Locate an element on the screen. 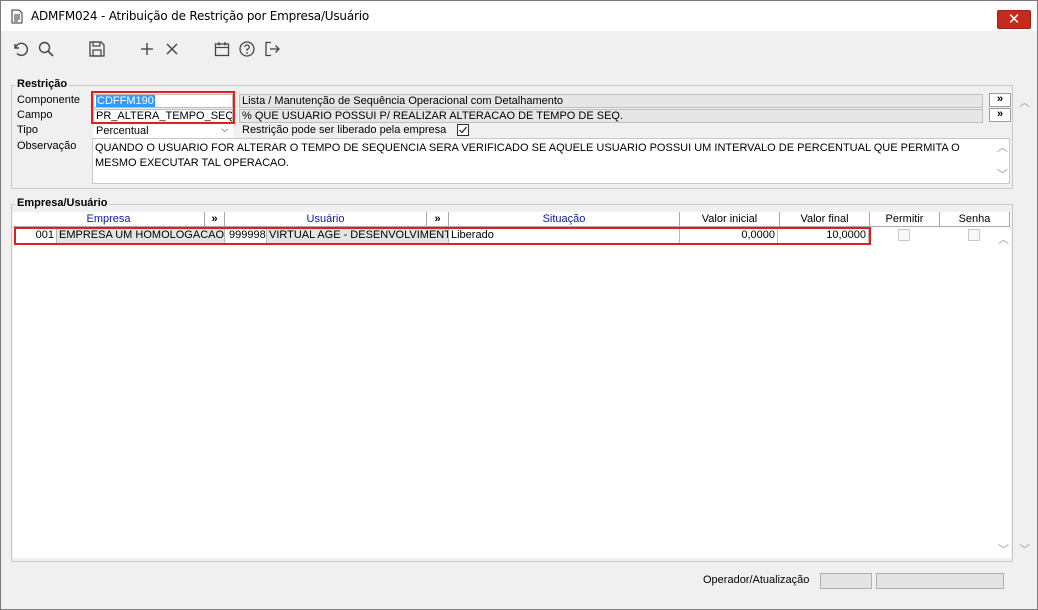 The width and height of the screenshot is (1038, 610). empresa-expand-button: » is located at coordinates (215, 219).